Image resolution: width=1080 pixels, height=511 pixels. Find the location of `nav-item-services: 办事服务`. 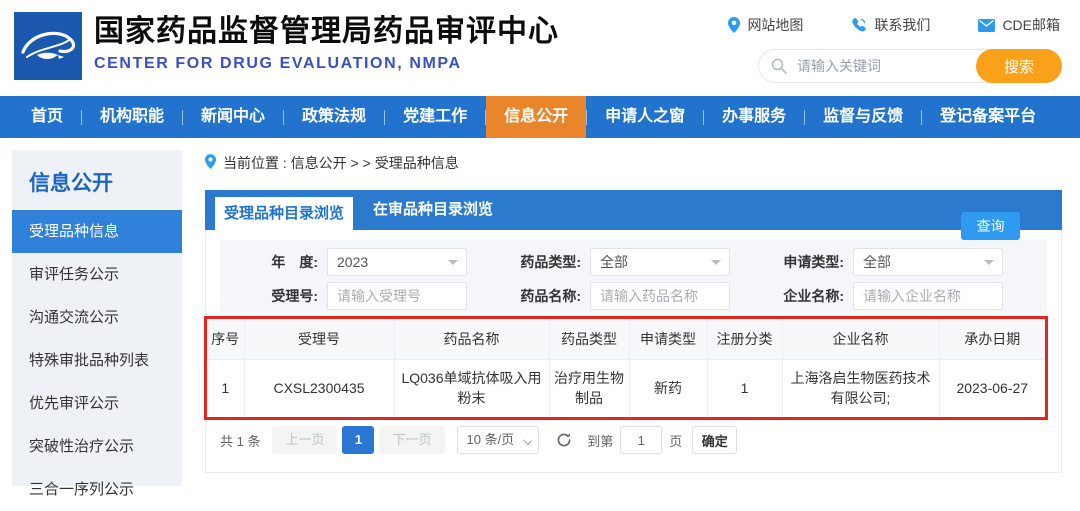

nav-item-services: 办事服务 is located at coordinates (754, 117).